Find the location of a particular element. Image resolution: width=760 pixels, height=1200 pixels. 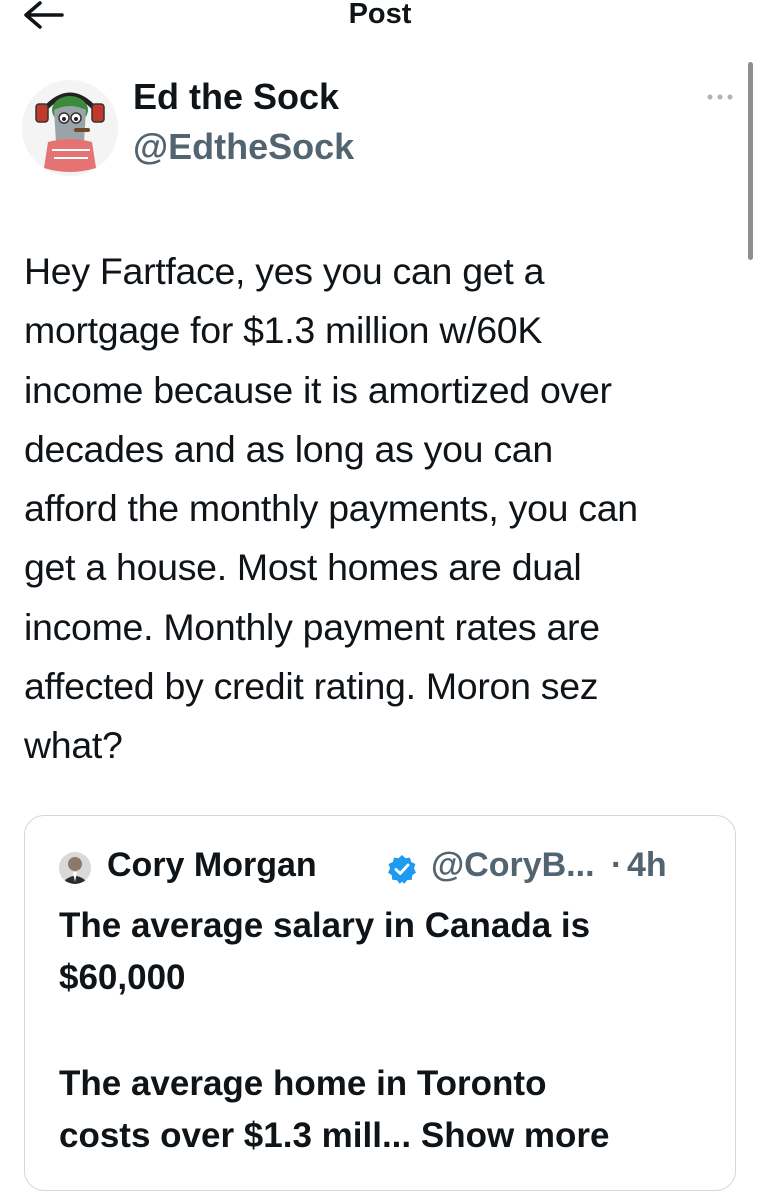

avatar is located at coordinates (70, 128).